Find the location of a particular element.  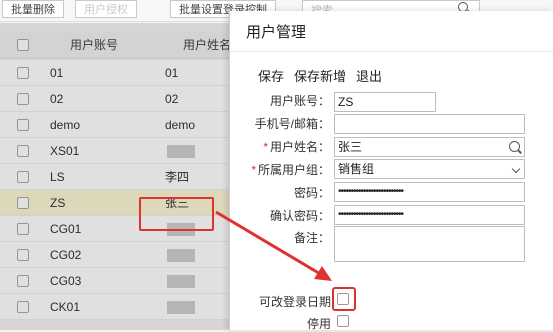

user-name-label-text: 用户姓名： is located at coordinates (299, 147).